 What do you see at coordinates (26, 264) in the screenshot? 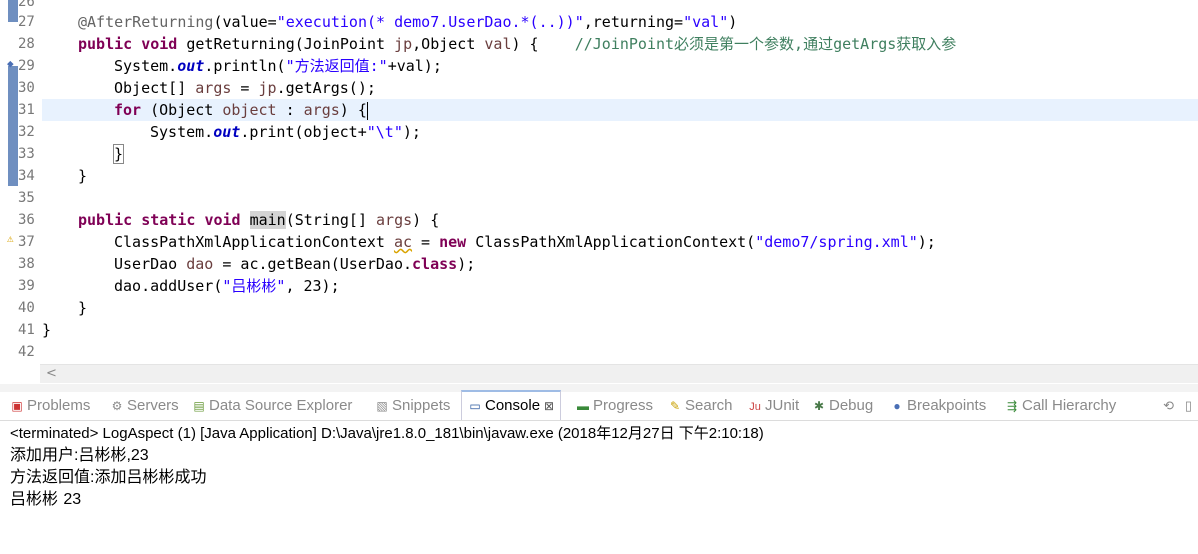
I see `line-number: 38` at bounding box center [26, 264].